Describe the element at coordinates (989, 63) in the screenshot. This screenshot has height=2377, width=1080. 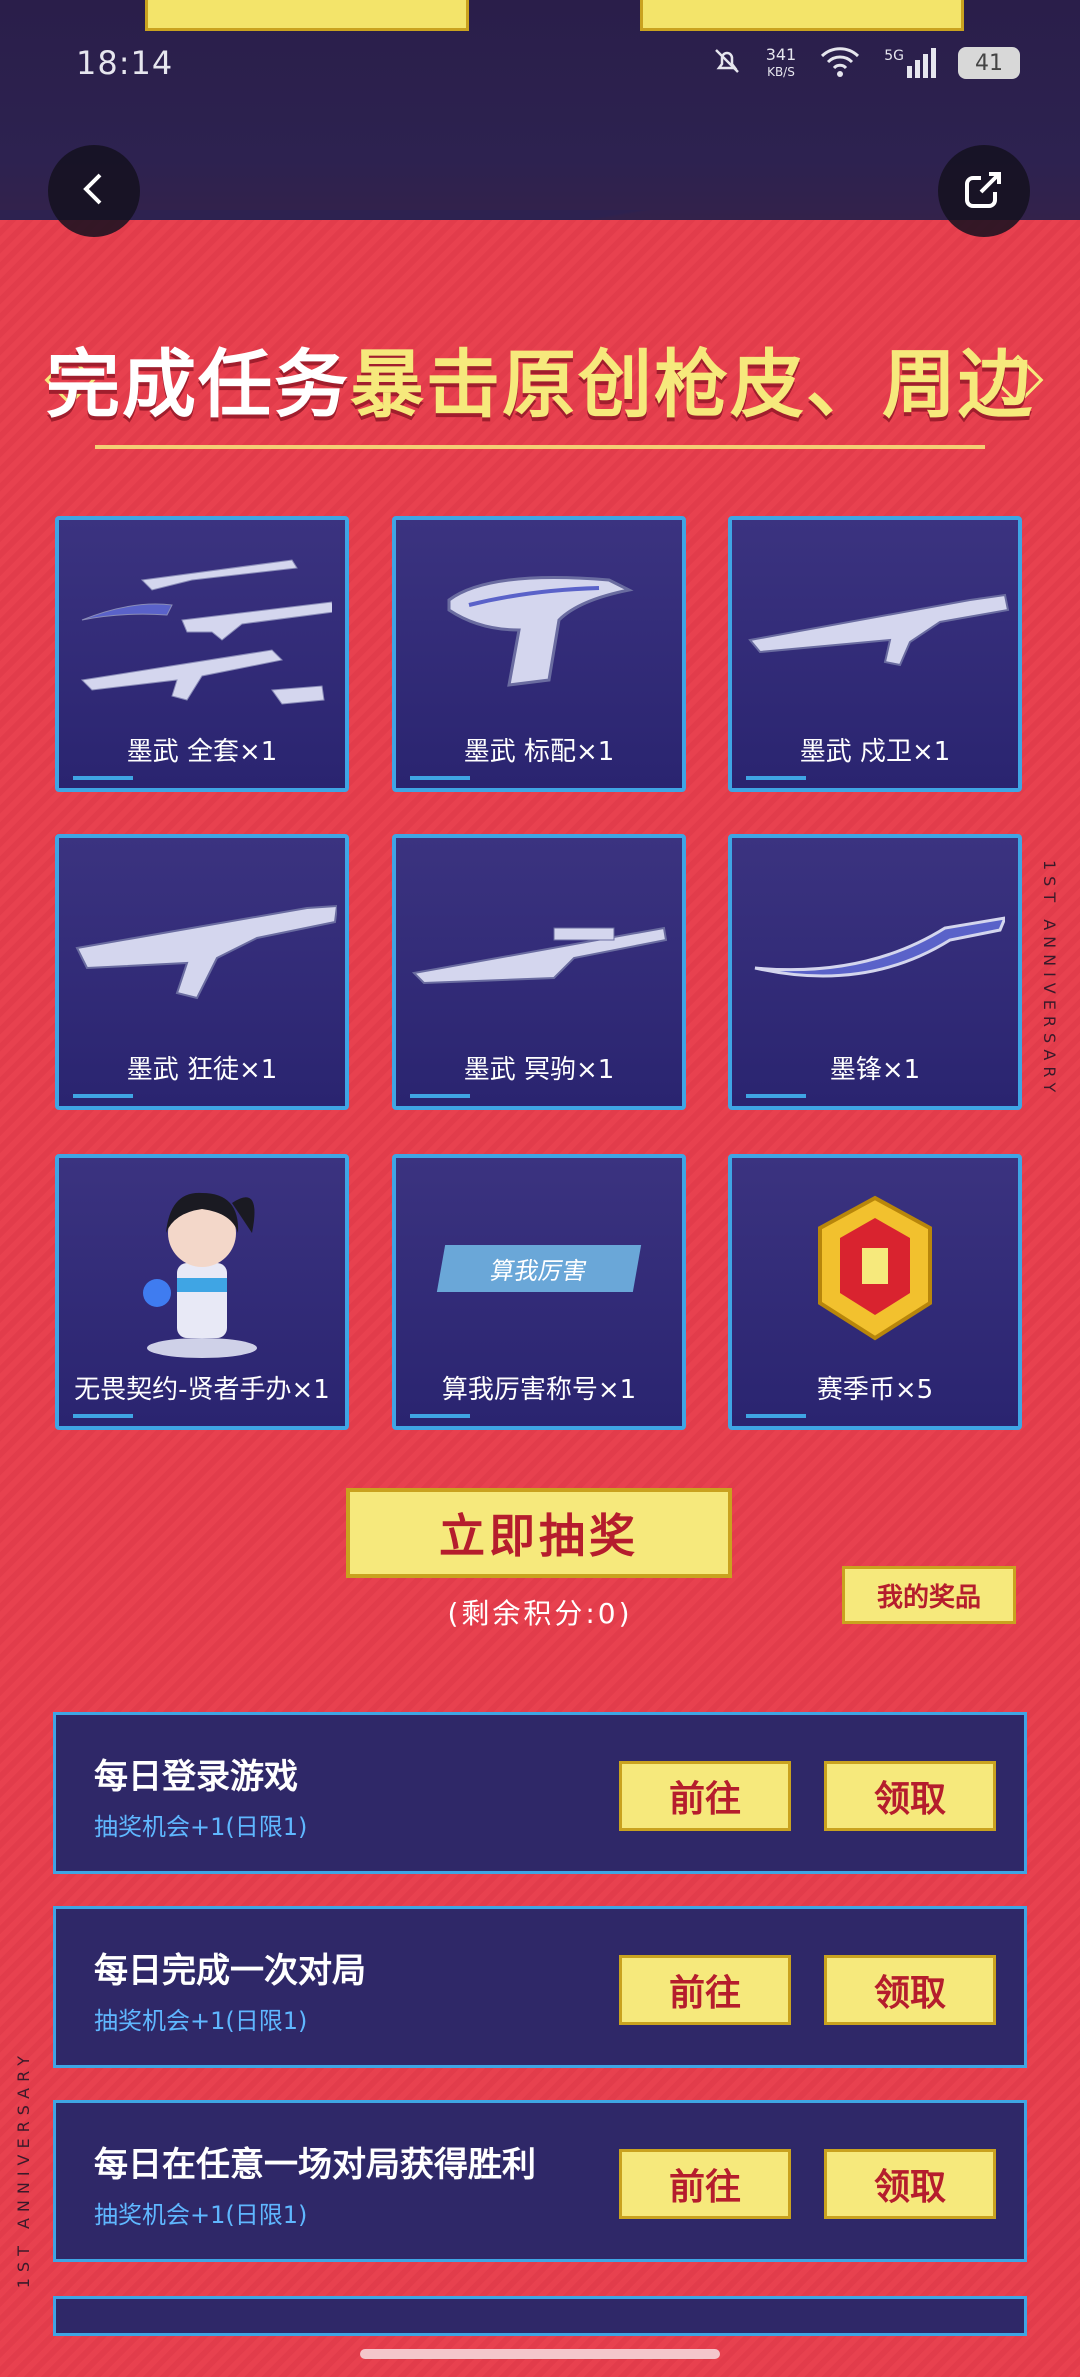
I see `battery-icon: 41` at that location.